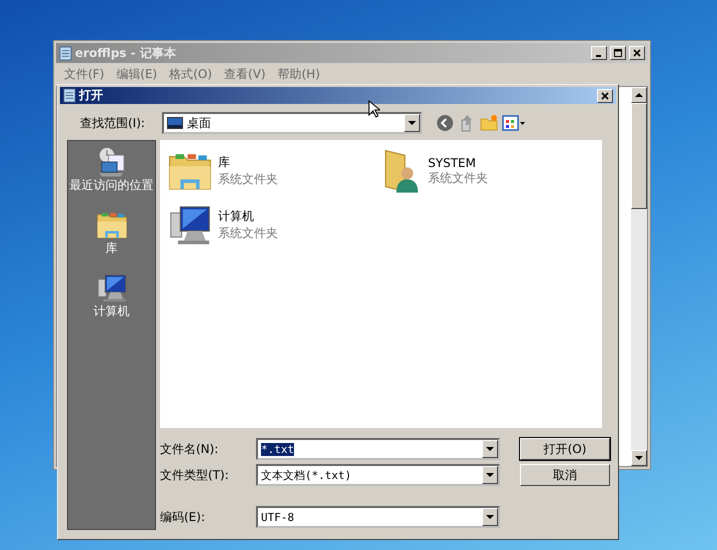 This screenshot has height=550, width=717. I want to click on menu-item: 编辑(E), so click(137, 74).